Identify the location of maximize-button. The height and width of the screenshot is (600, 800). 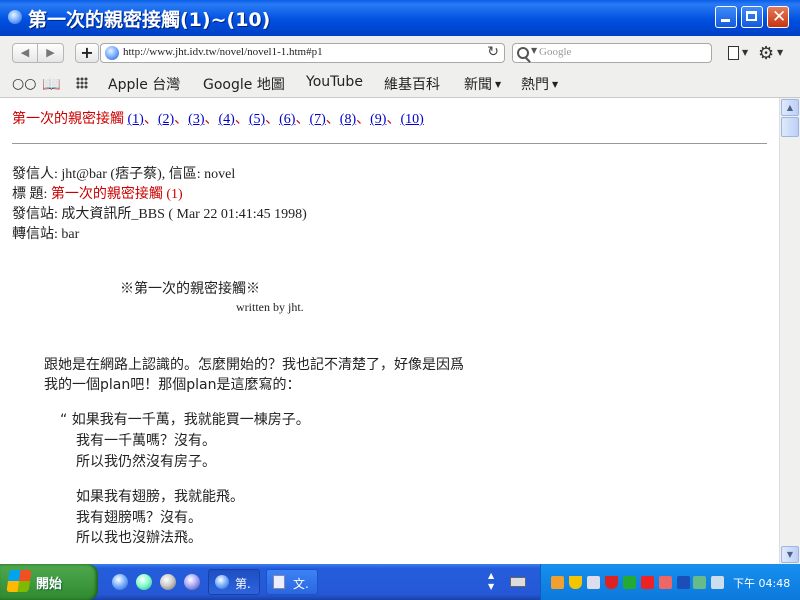
(752, 17).